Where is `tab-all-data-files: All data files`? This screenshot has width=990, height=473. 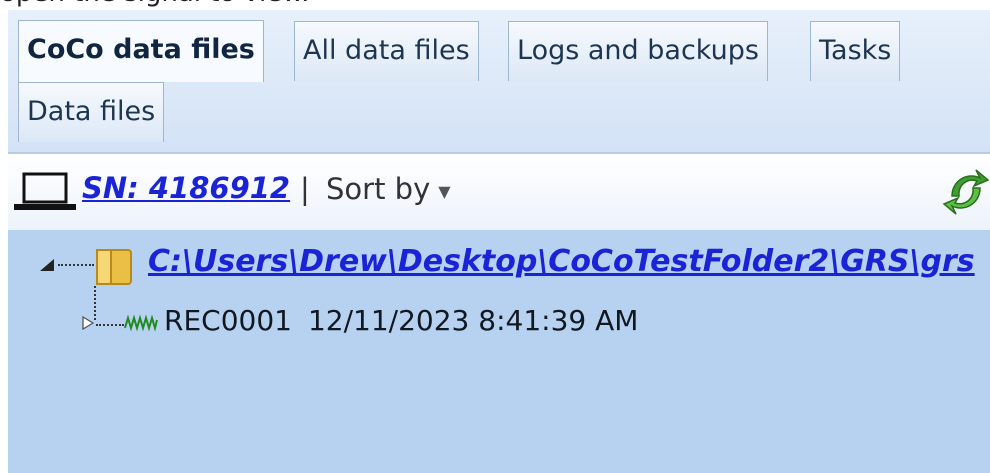
tab-all-data-files: All data files is located at coordinates (386, 51).